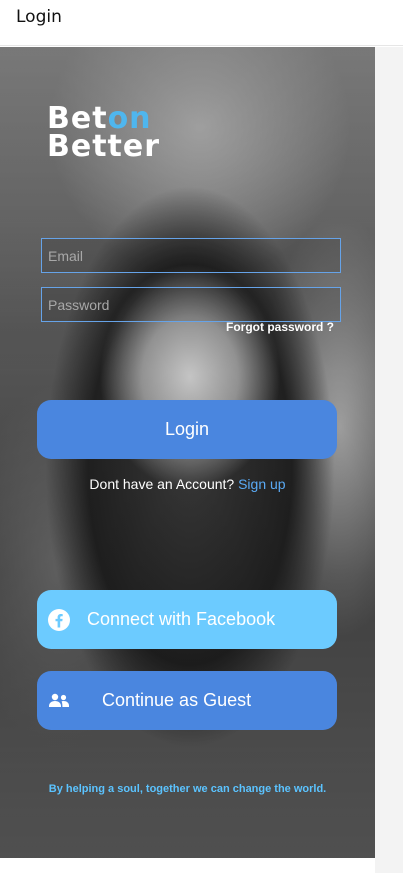  What do you see at coordinates (261, 484) in the screenshot?
I see `signup-link: Sign up` at bounding box center [261, 484].